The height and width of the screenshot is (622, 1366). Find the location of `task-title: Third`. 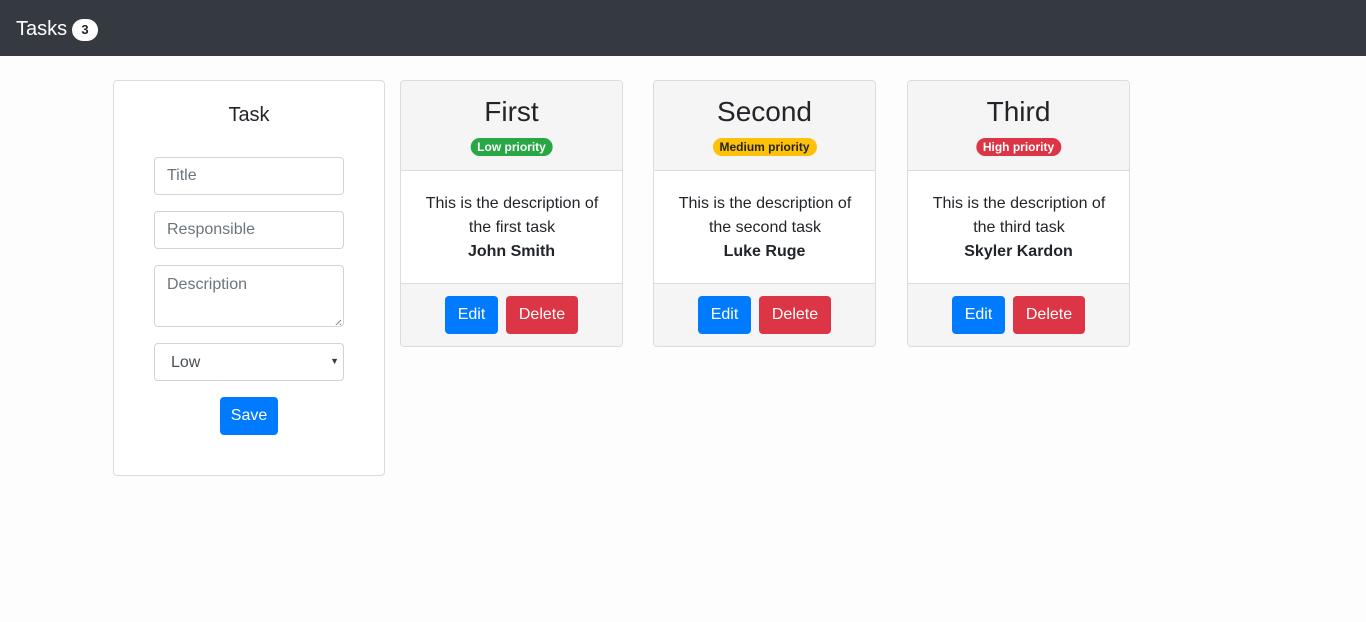

task-title: Third is located at coordinates (1018, 111).